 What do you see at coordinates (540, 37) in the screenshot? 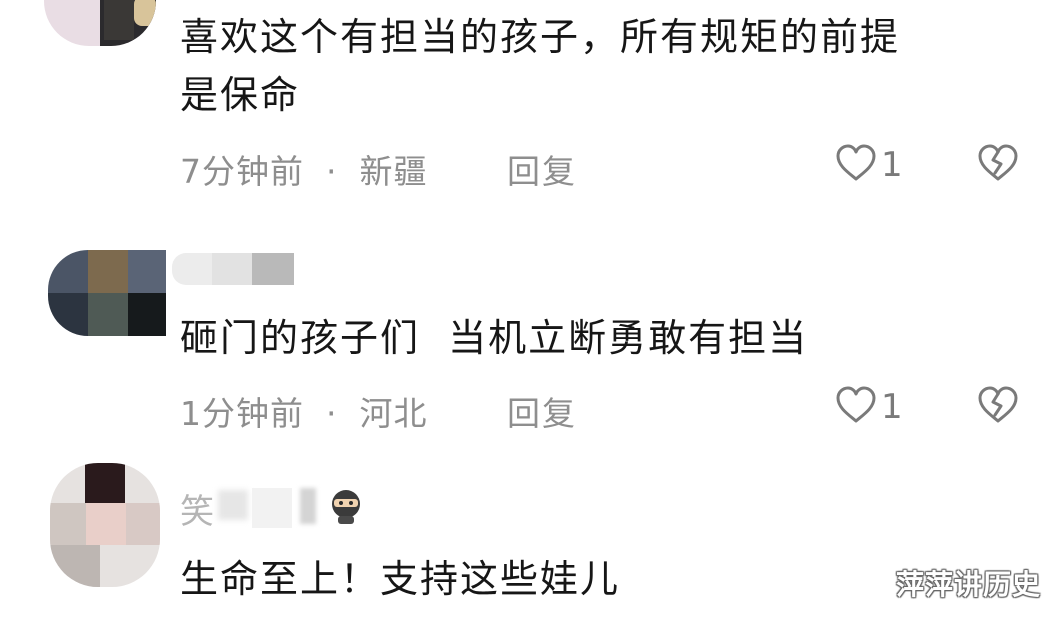
I see `comment-text-line: 喜欢这个有担当的孩子，所有规矩的前提` at bounding box center [540, 37].